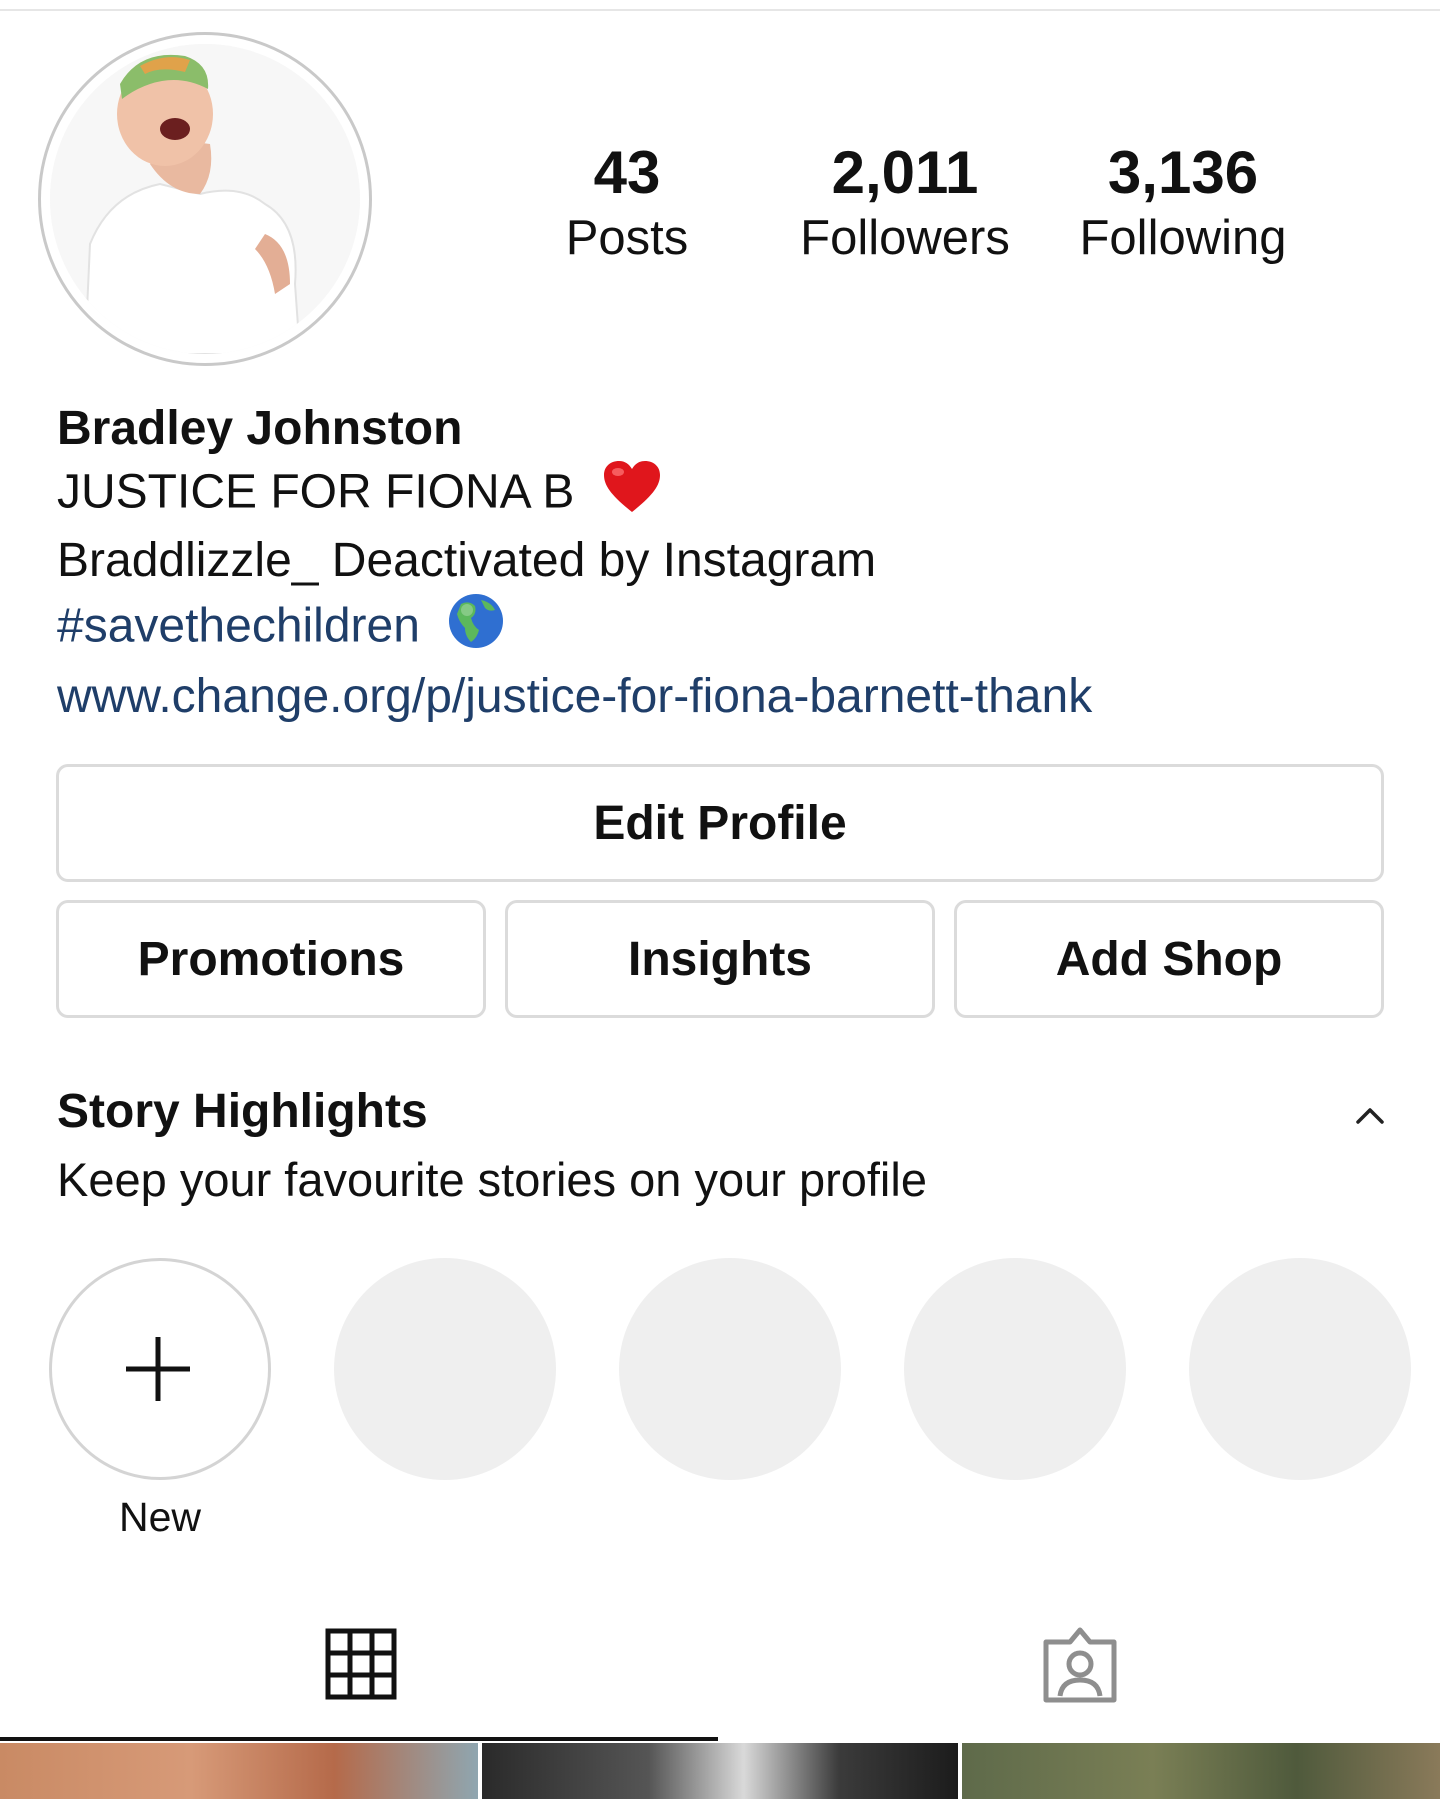  I want to click on posts-count: 43 Posts, so click(627, 203).